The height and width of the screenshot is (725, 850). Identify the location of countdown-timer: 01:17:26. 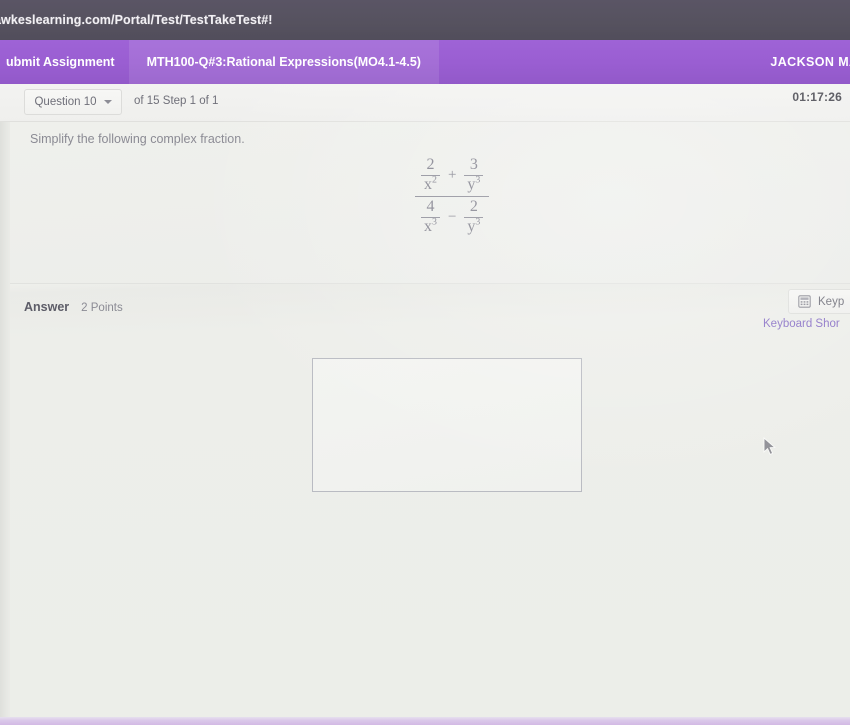
(817, 97).